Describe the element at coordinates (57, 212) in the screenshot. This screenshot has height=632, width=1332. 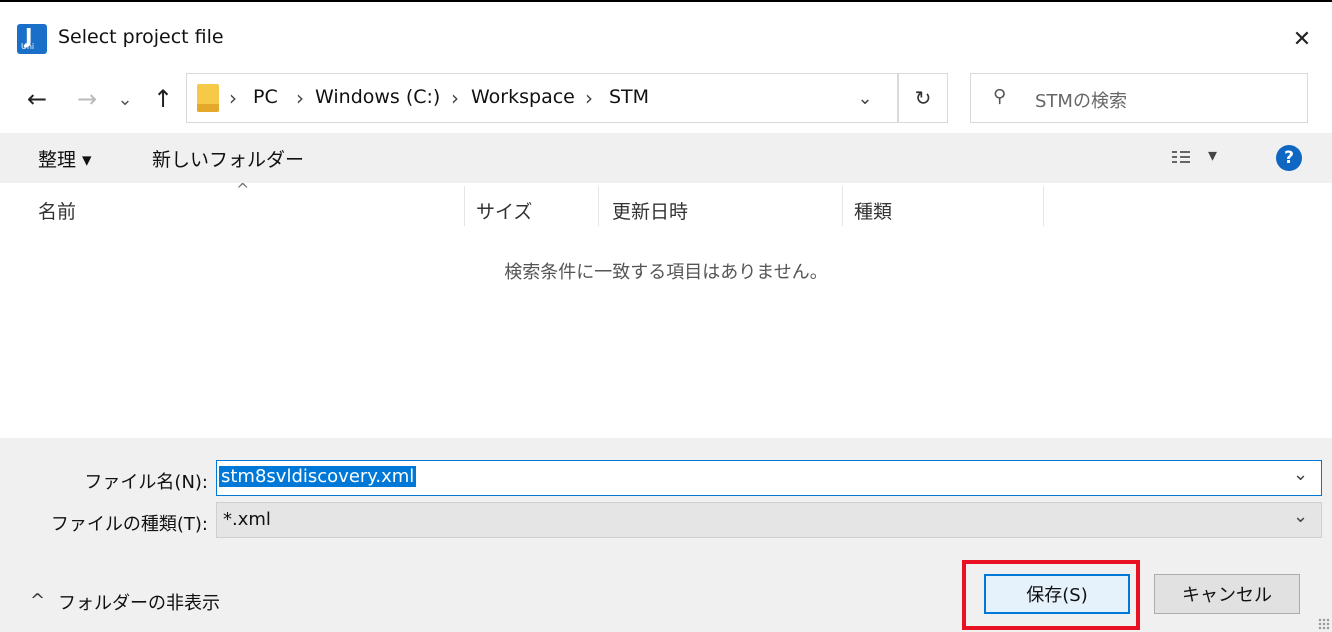
I see `column-header-name: 名前` at that location.